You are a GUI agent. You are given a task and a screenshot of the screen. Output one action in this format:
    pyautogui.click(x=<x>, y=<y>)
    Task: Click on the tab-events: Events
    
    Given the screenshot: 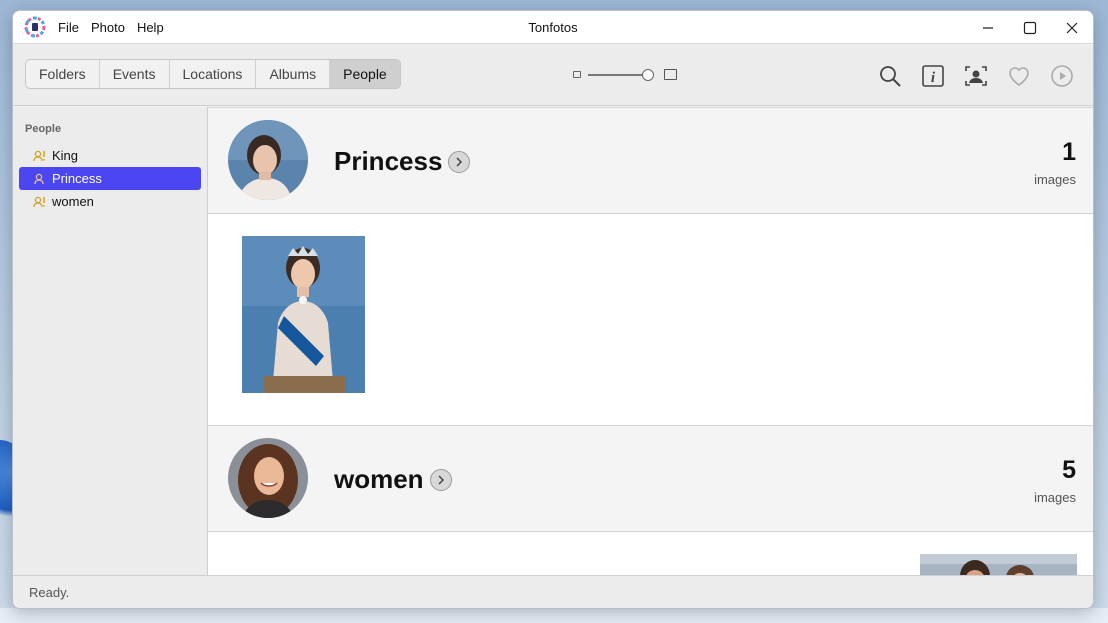 What is the action you would take?
    pyautogui.click(x=135, y=74)
    